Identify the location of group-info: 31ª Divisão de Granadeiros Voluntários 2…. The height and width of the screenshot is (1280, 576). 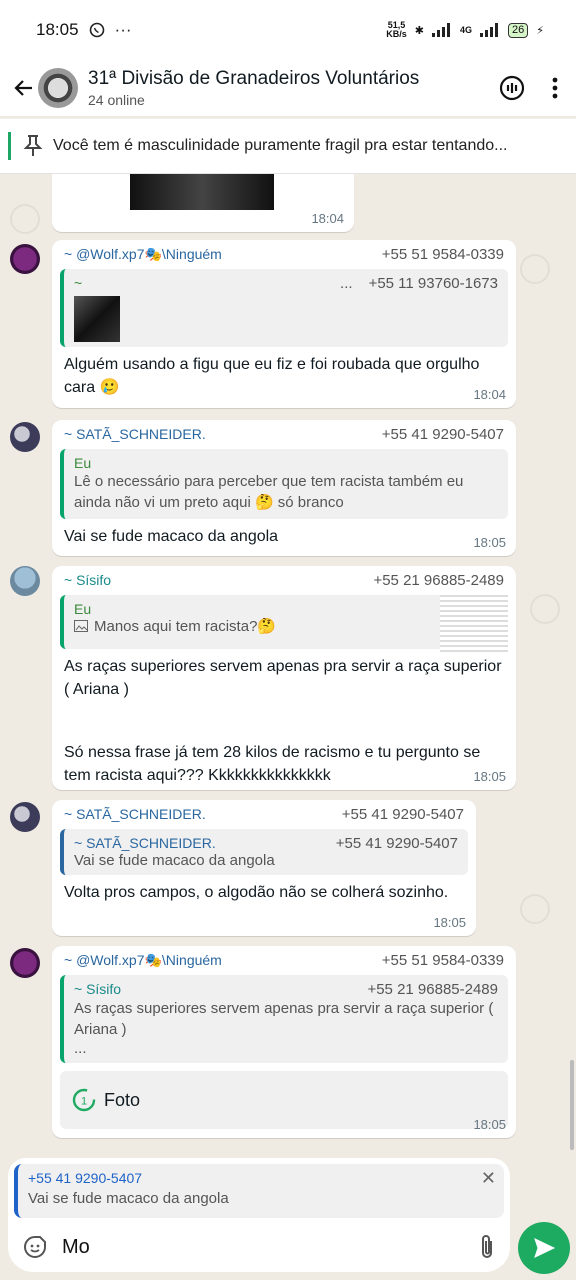
(293, 88).